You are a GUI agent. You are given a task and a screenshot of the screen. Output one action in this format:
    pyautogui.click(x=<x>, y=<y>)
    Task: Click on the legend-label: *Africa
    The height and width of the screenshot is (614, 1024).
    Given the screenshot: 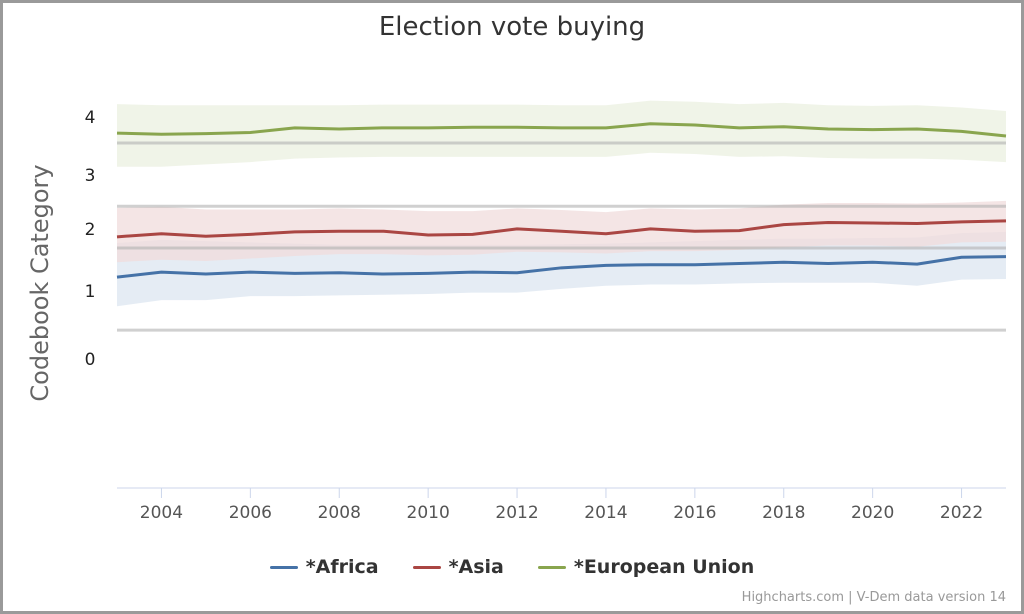 What is the action you would take?
    pyautogui.click(x=342, y=567)
    